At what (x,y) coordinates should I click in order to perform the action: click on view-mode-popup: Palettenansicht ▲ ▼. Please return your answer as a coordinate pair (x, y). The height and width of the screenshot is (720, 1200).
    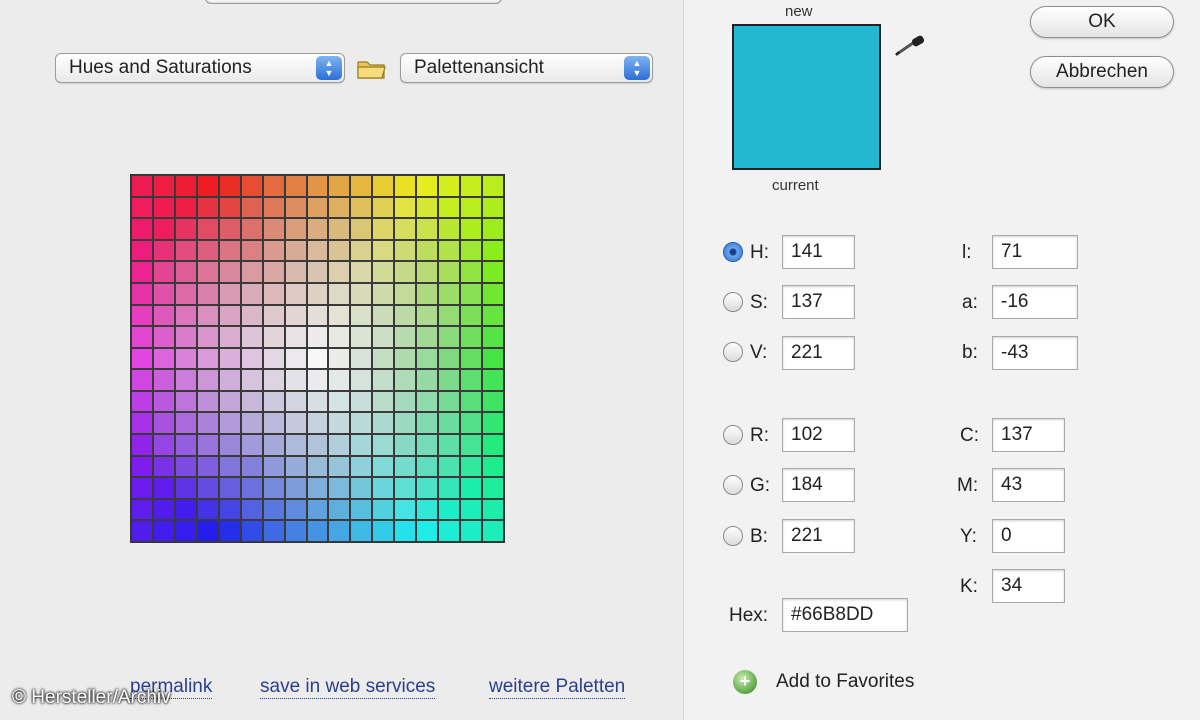
    Looking at the image, I should click on (526, 68).